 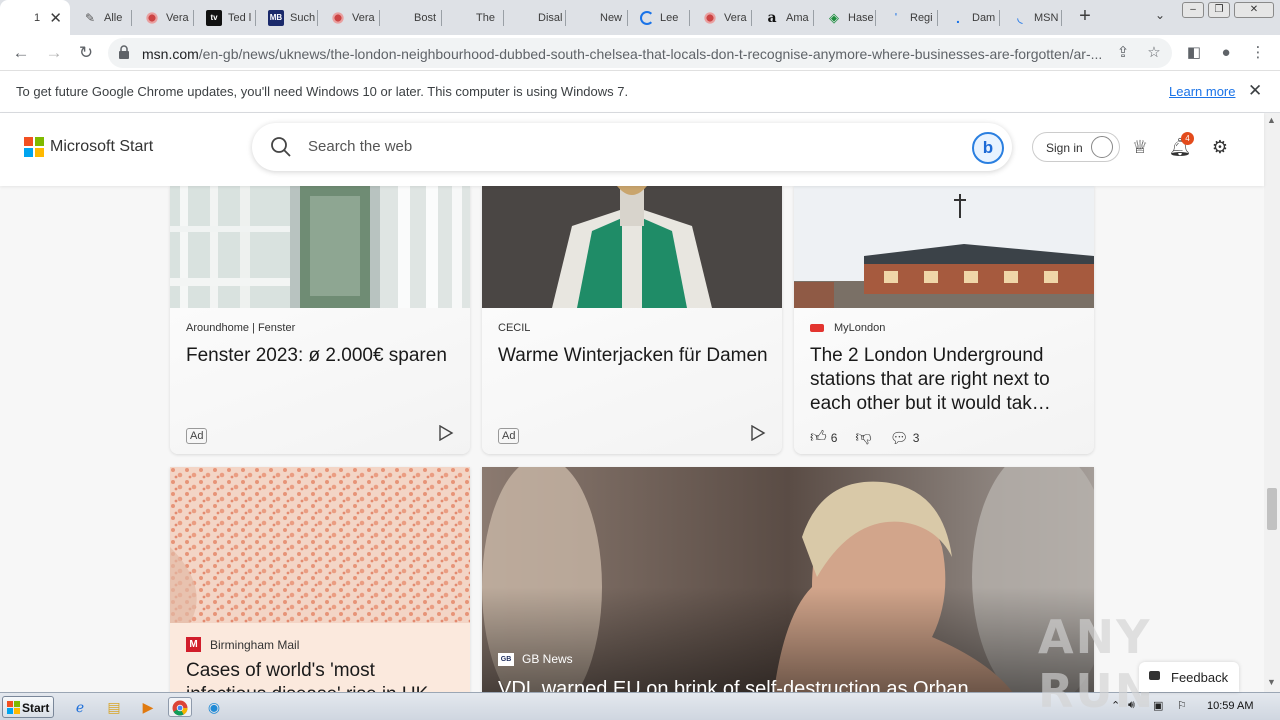 What do you see at coordinates (632, 247) in the screenshot?
I see `card-image-jacket` at bounding box center [632, 247].